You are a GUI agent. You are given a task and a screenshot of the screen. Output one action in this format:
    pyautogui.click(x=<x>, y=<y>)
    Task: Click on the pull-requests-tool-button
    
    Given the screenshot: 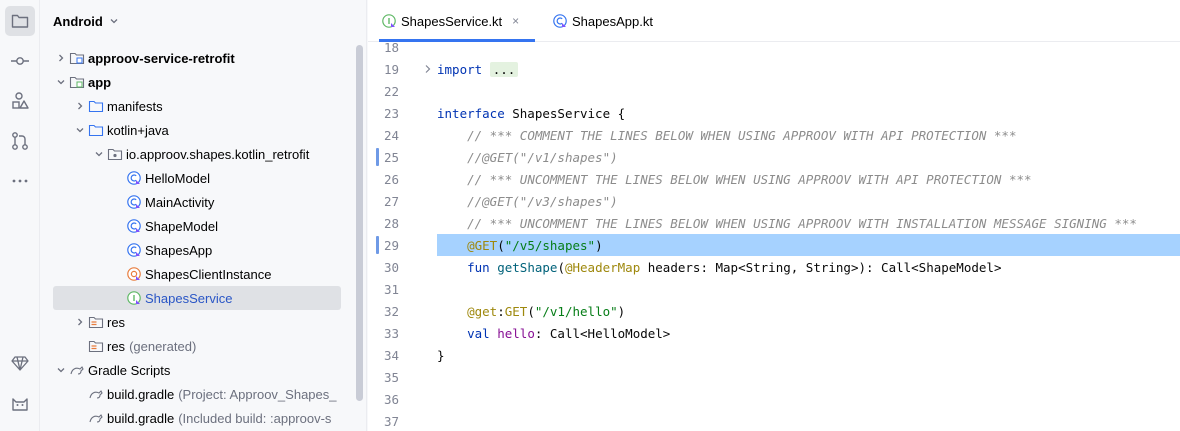 What is the action you would take?
    pyautogui.click(x=20, y=141)
    